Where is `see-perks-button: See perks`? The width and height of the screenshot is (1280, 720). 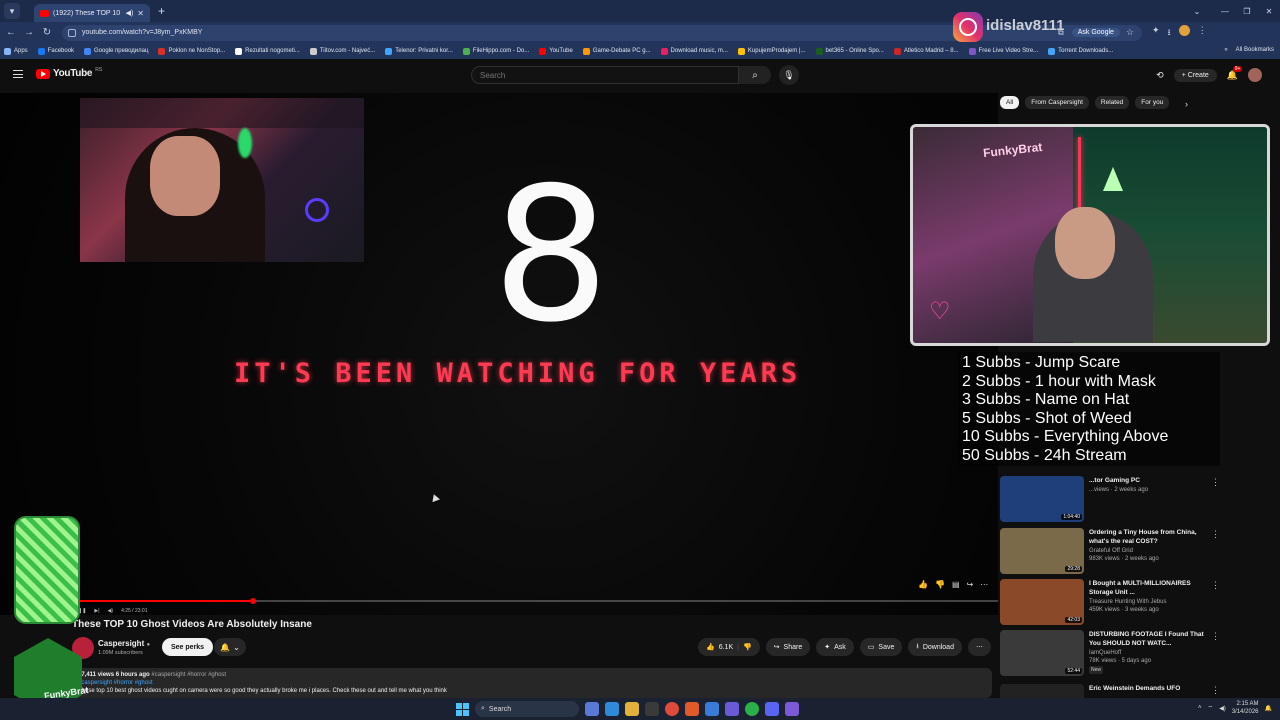
see-perks-button: See perks is located at coordinates (188, 647).